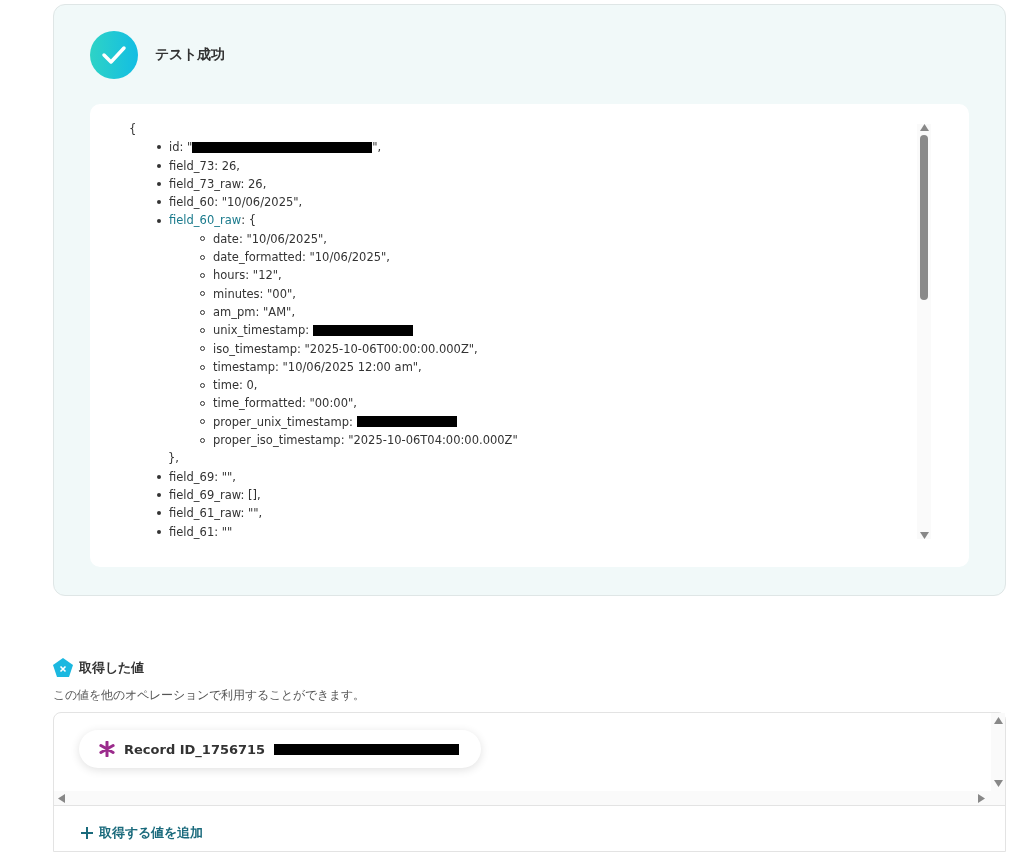  Describe the element at coordinates (529, 798) in the screenshot. I see `horizontal-scrollbar` at that location.